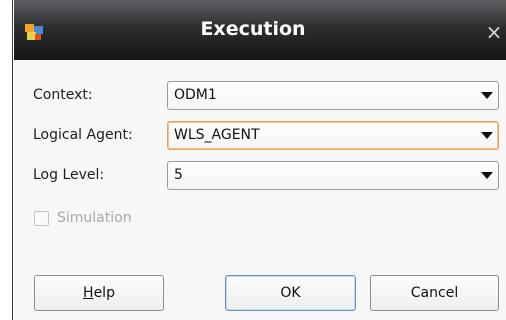  What do you see at coordinates (333, 95) in the screenshot?
I see `context-select: ODM1` at bounding box center [333, 95].